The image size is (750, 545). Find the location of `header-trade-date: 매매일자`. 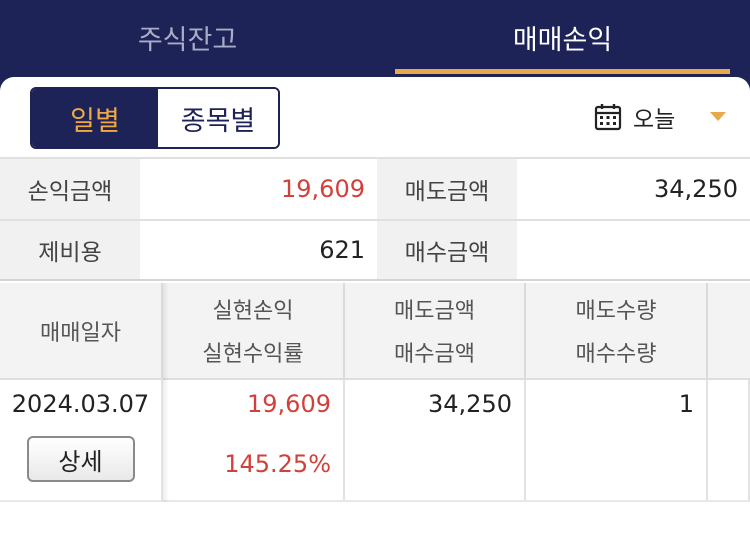

header-trade-date: 매매일자 is located at coordinates (81, 330).